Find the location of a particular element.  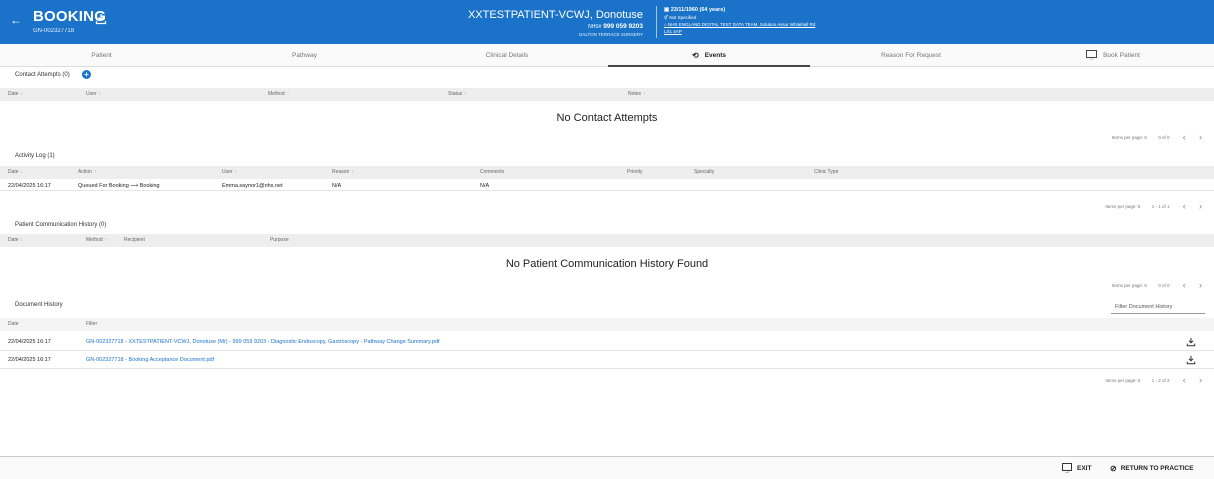

documents-pager: Items per page: 5 1 - 2 of 2 ‹ › is located at coordinates (1153, 380).